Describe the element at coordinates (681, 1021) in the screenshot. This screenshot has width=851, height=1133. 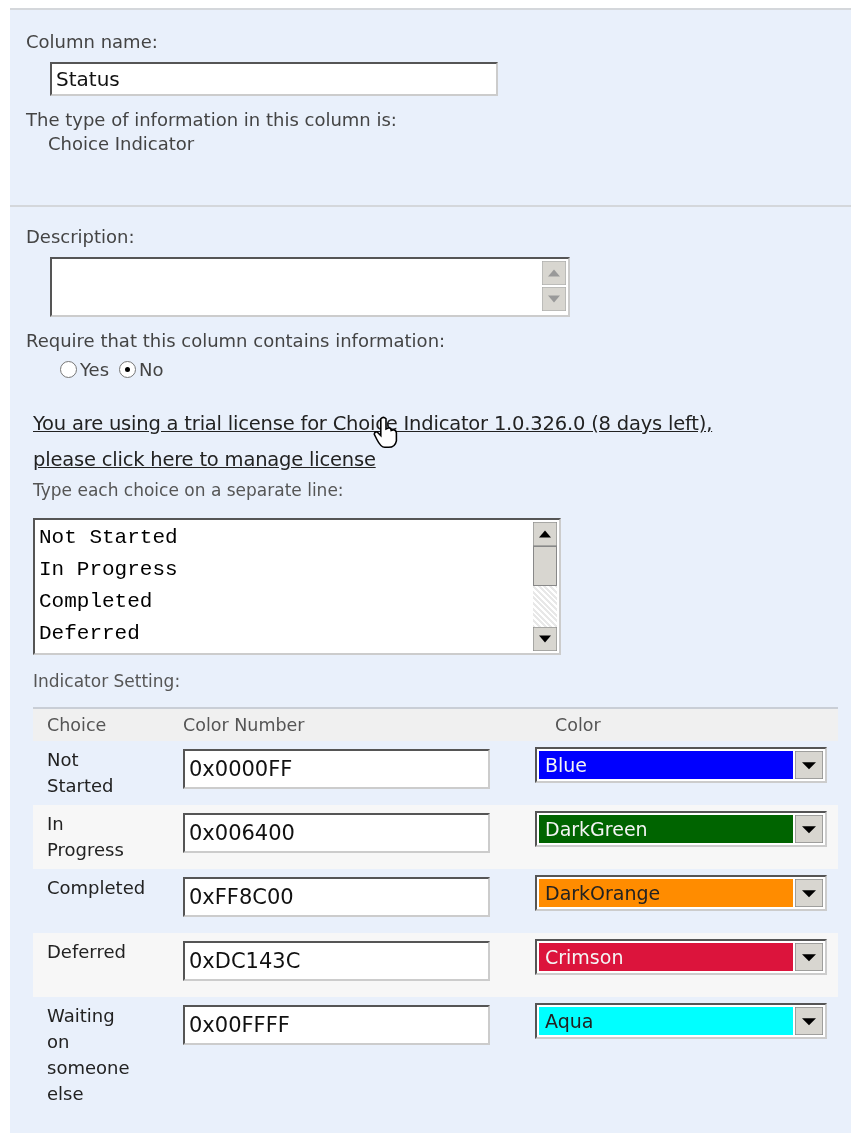
I see `color-dropdown: Aqua` at that location.